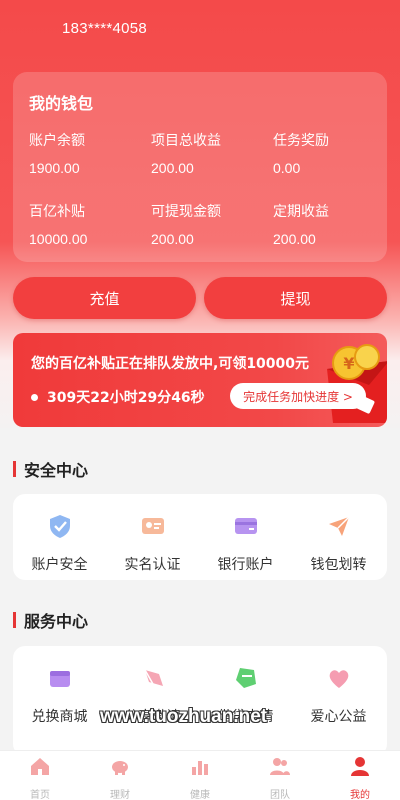 This screenshot has height=800, width=400. Describe the element at coordinates (152, 543) in the screenshot. I see `security-item-realname: 实名认证` at that location.